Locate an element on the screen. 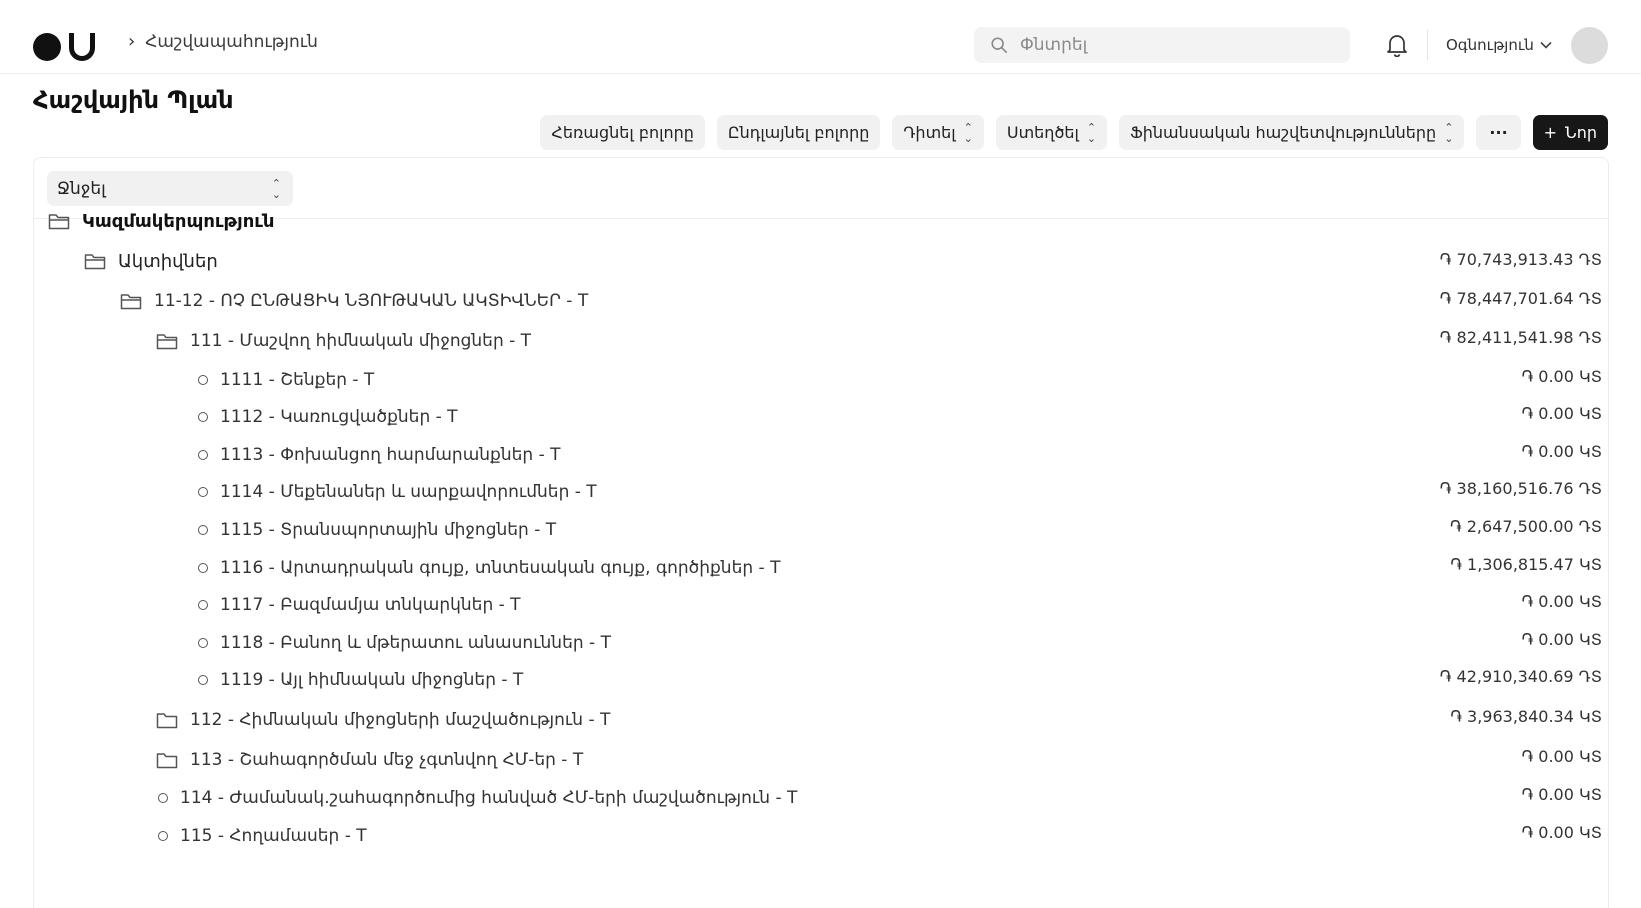 This screenshot has height=908, width=1641. account-name: Ակտիվներ is located at coordinates (168, 261).